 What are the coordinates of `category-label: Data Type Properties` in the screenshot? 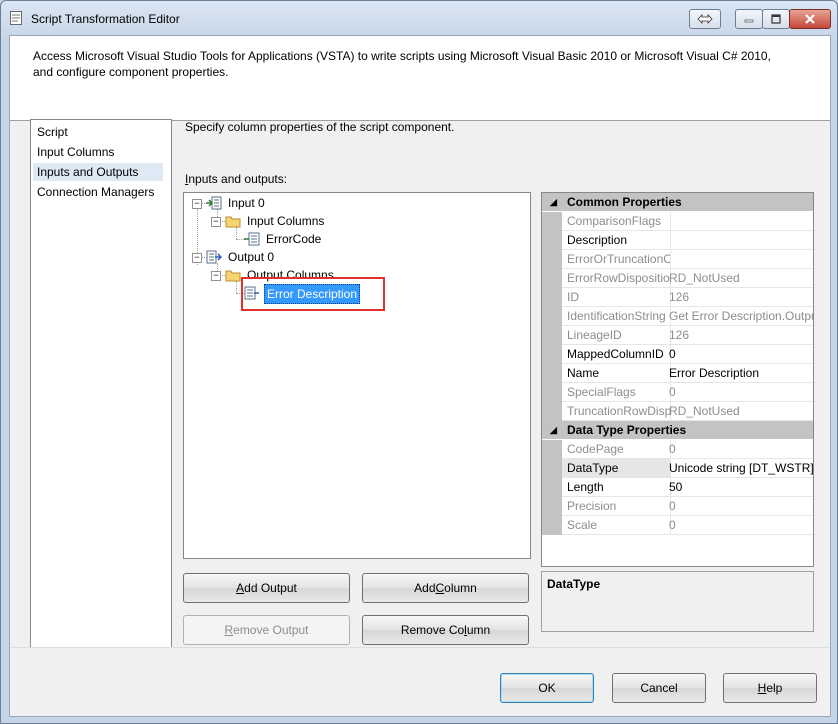 It's located at (627, 430).